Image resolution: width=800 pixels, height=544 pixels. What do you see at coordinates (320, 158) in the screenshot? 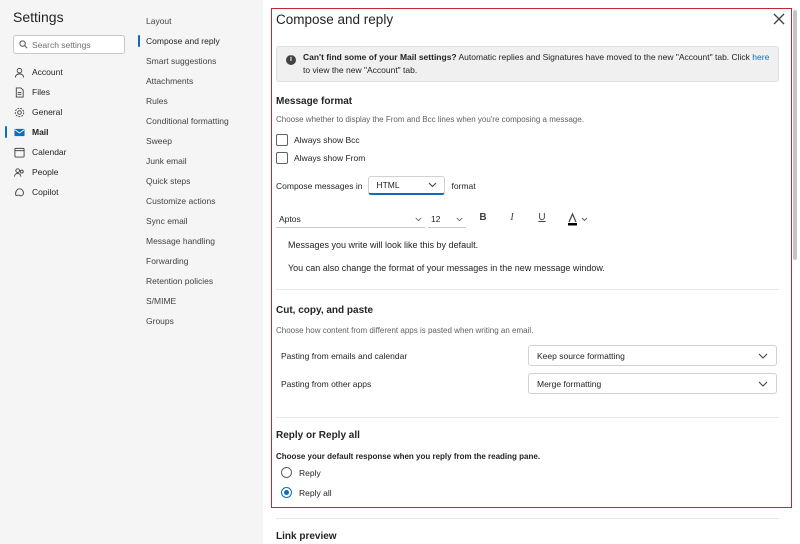
I see `always-show-from-checkbox: Always show From` at bounding box center [320, 158].